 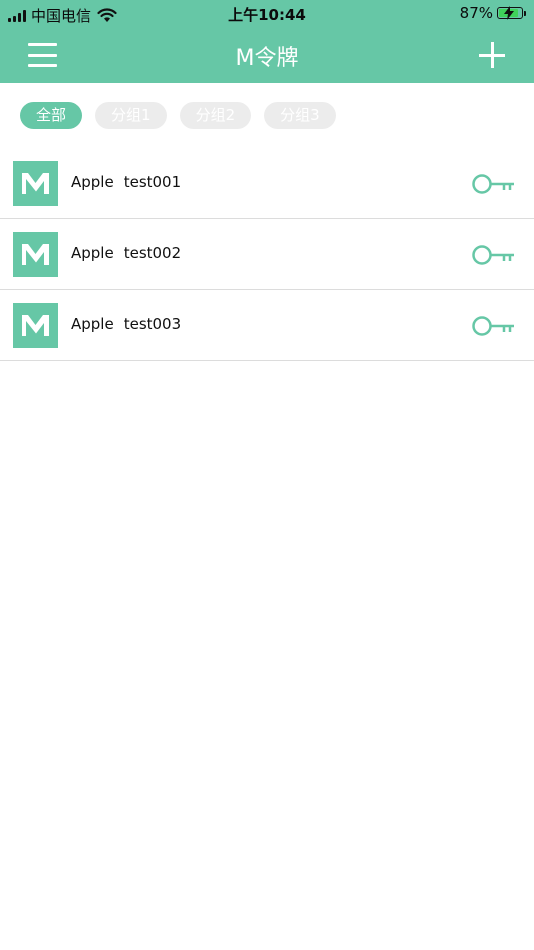 I want to click on header: 中国电信 上午10:44 87% M令牌, so click(x=267, y=41).